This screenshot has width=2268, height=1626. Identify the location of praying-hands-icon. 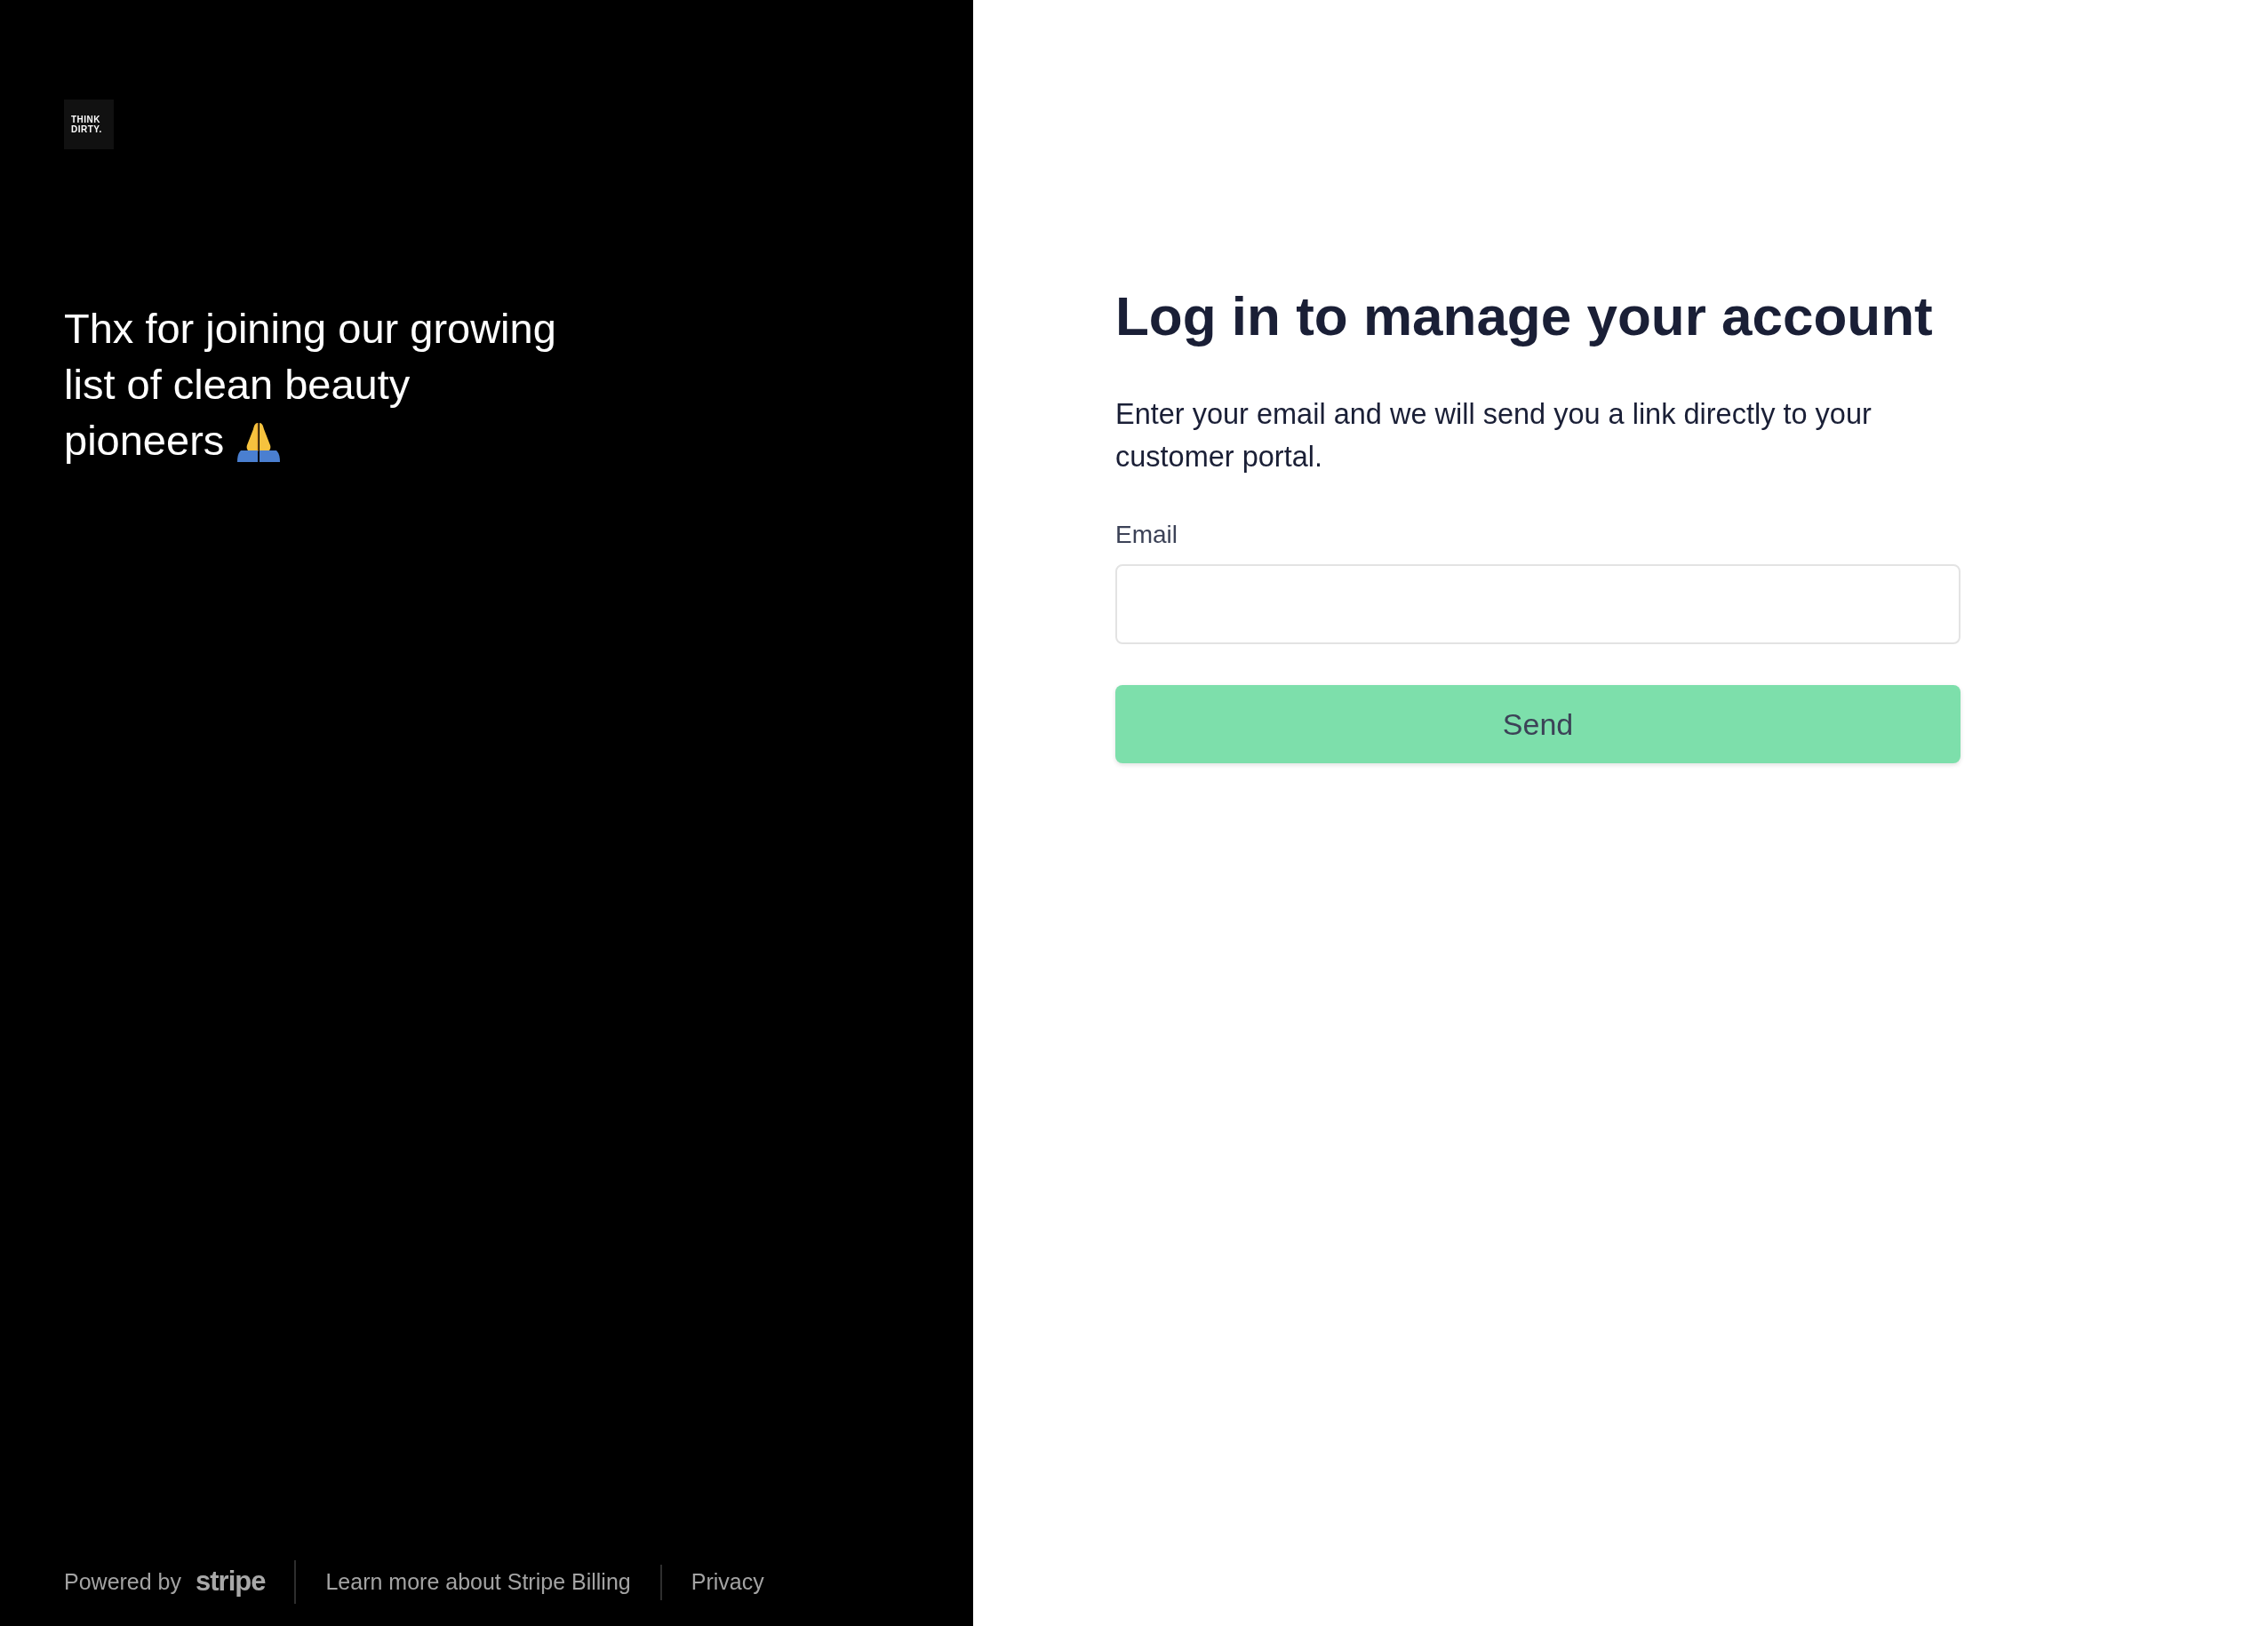
(259, 442).